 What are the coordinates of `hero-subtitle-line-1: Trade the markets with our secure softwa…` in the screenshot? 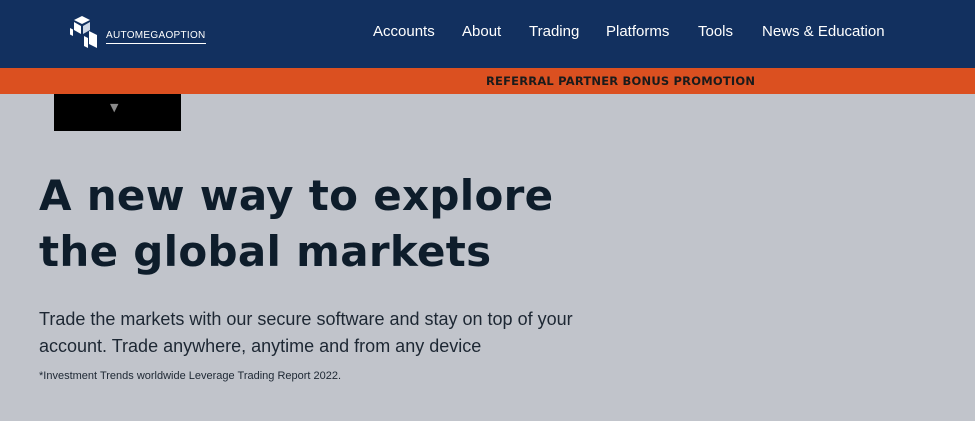 It's located at (306, 319).